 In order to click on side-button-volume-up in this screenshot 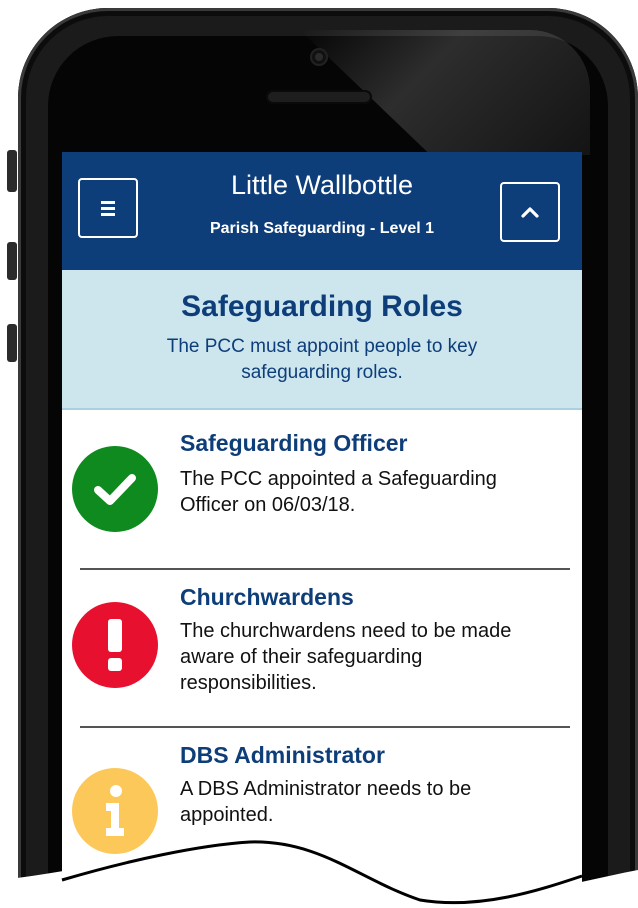, I will do `click(12, 261)`.